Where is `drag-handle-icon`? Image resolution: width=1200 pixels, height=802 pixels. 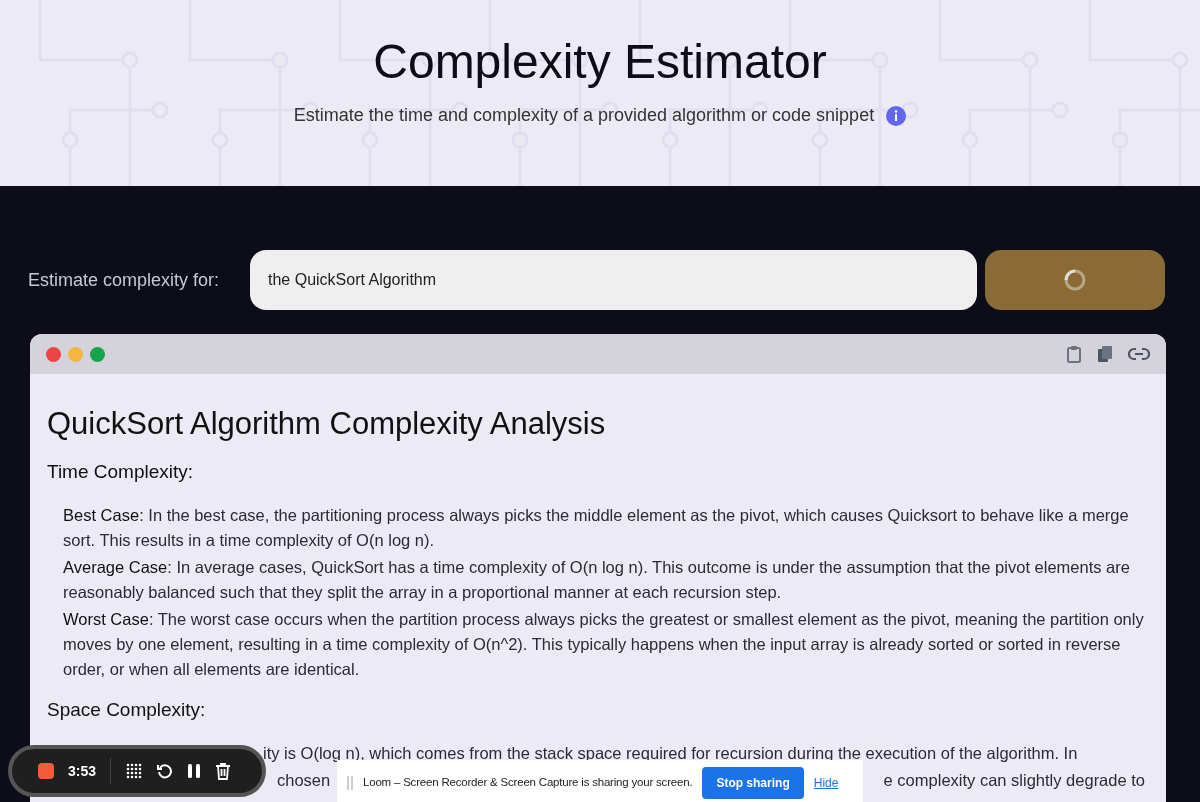 drag-handle-icon is located at coordinates (350, 783).